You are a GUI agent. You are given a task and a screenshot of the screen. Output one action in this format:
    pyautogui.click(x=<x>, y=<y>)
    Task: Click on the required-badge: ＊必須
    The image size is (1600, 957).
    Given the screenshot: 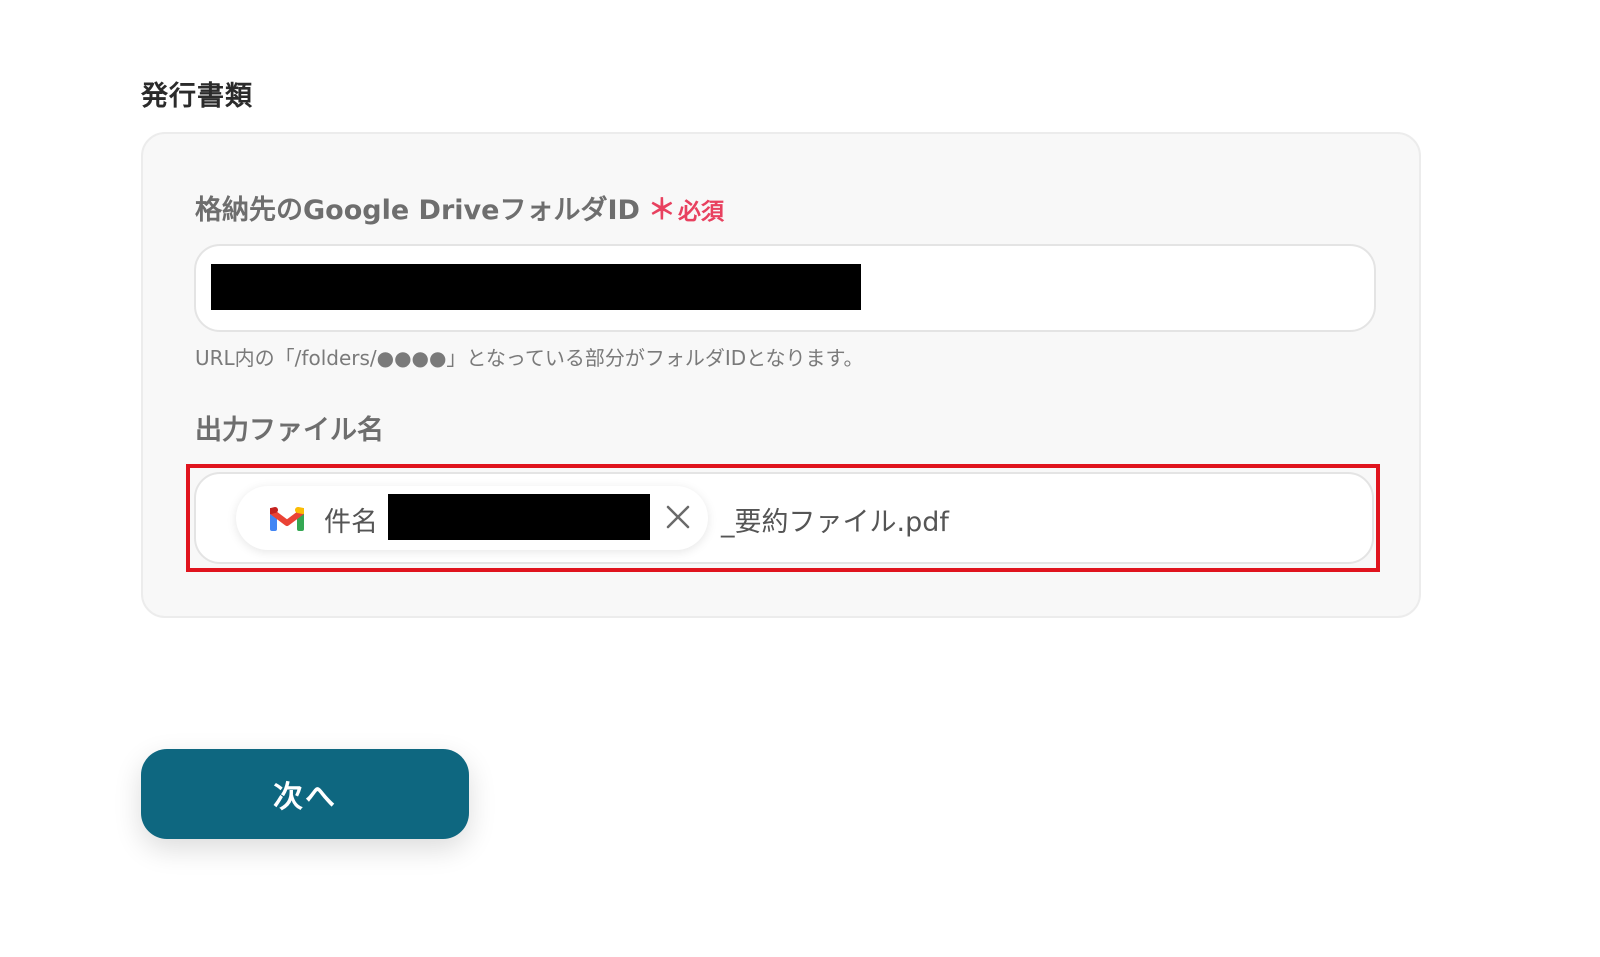 What is the action you would take?
    pyautogui.click(x=686, y=209)
    